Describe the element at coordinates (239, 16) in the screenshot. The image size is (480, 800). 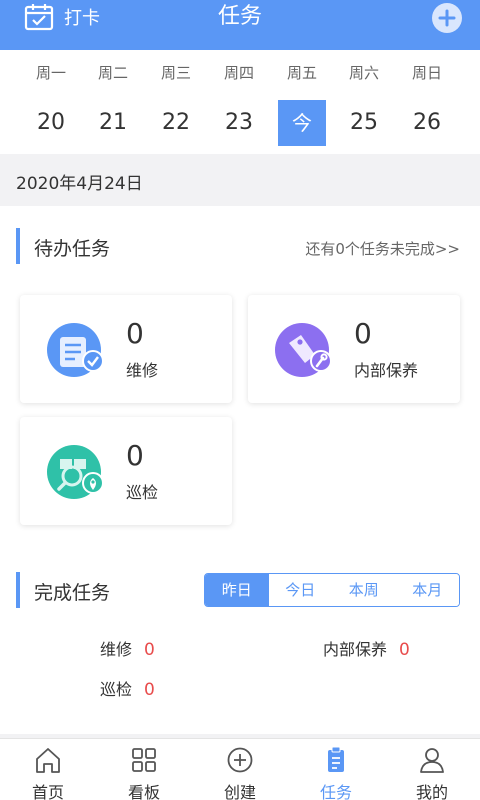
I see `page-title: 任务` at that location.